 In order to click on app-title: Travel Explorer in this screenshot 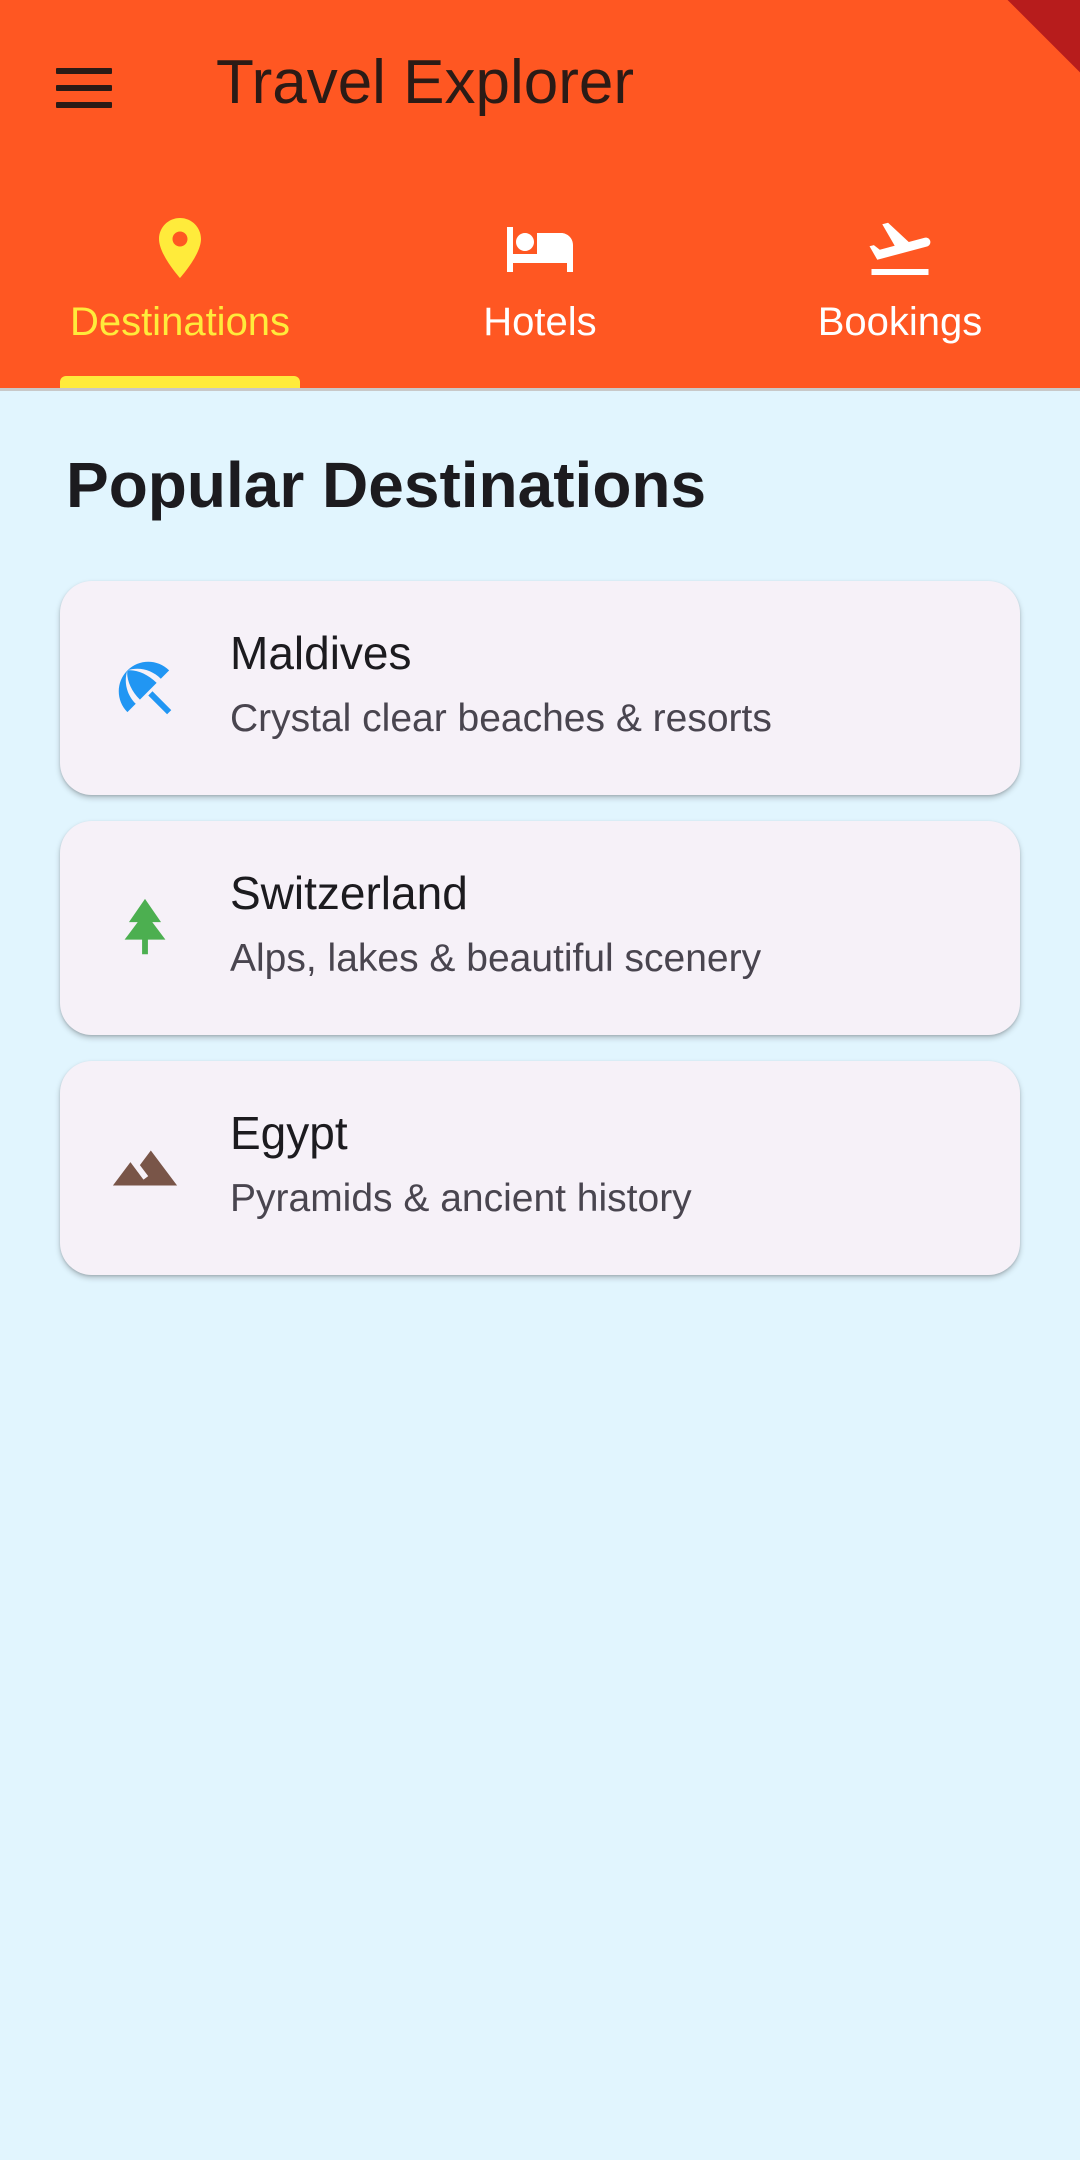, I will do `click(425, 82)`.